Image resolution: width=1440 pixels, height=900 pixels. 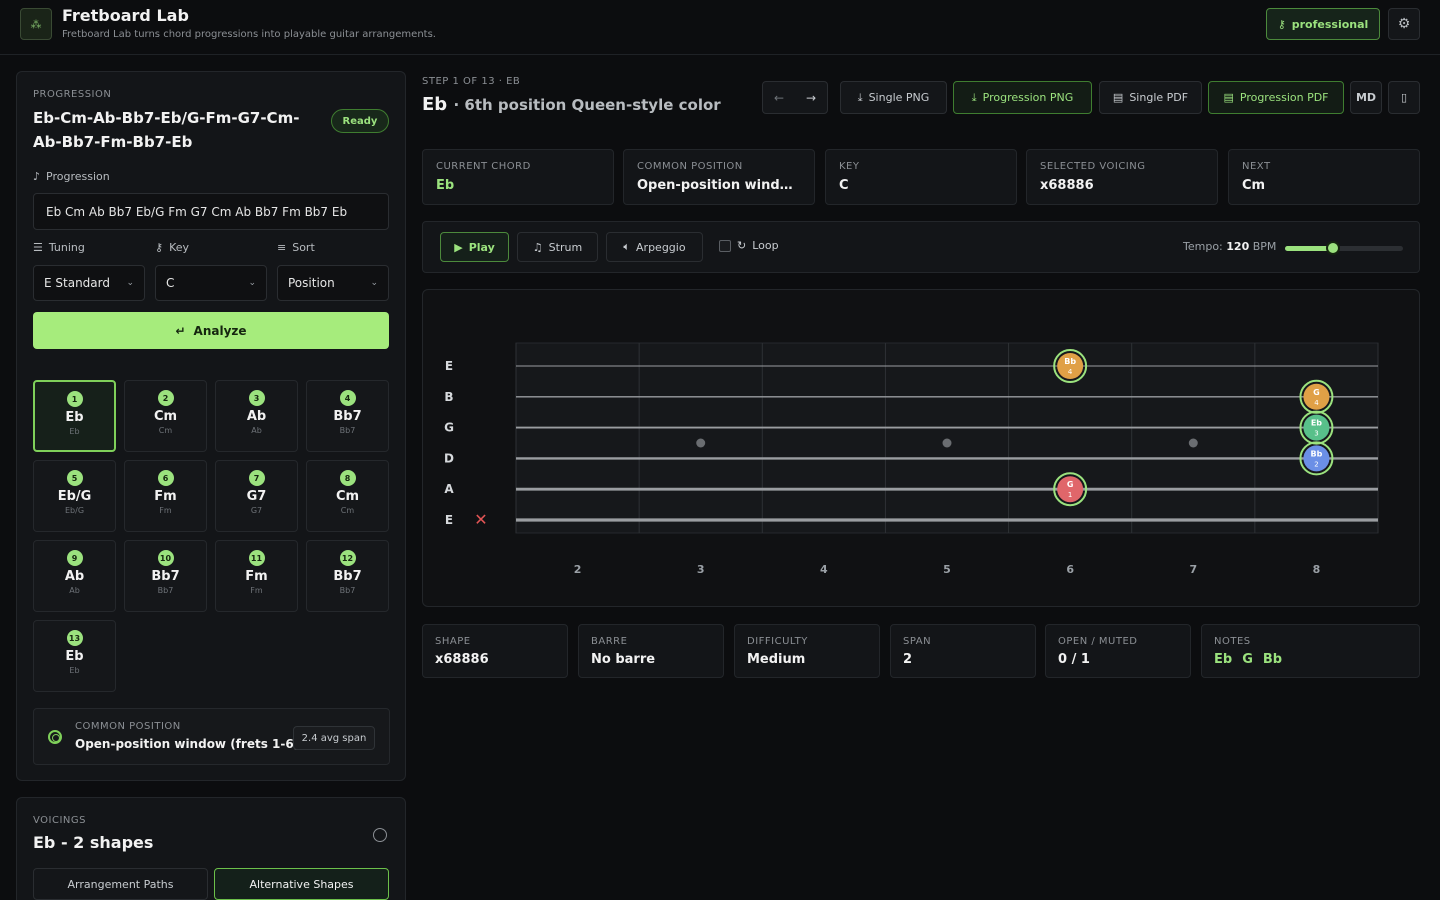 What do you see at coordinates (824, 569) in the screenshot?
I see `fret-number: 4` at bounding box center [824, 569].